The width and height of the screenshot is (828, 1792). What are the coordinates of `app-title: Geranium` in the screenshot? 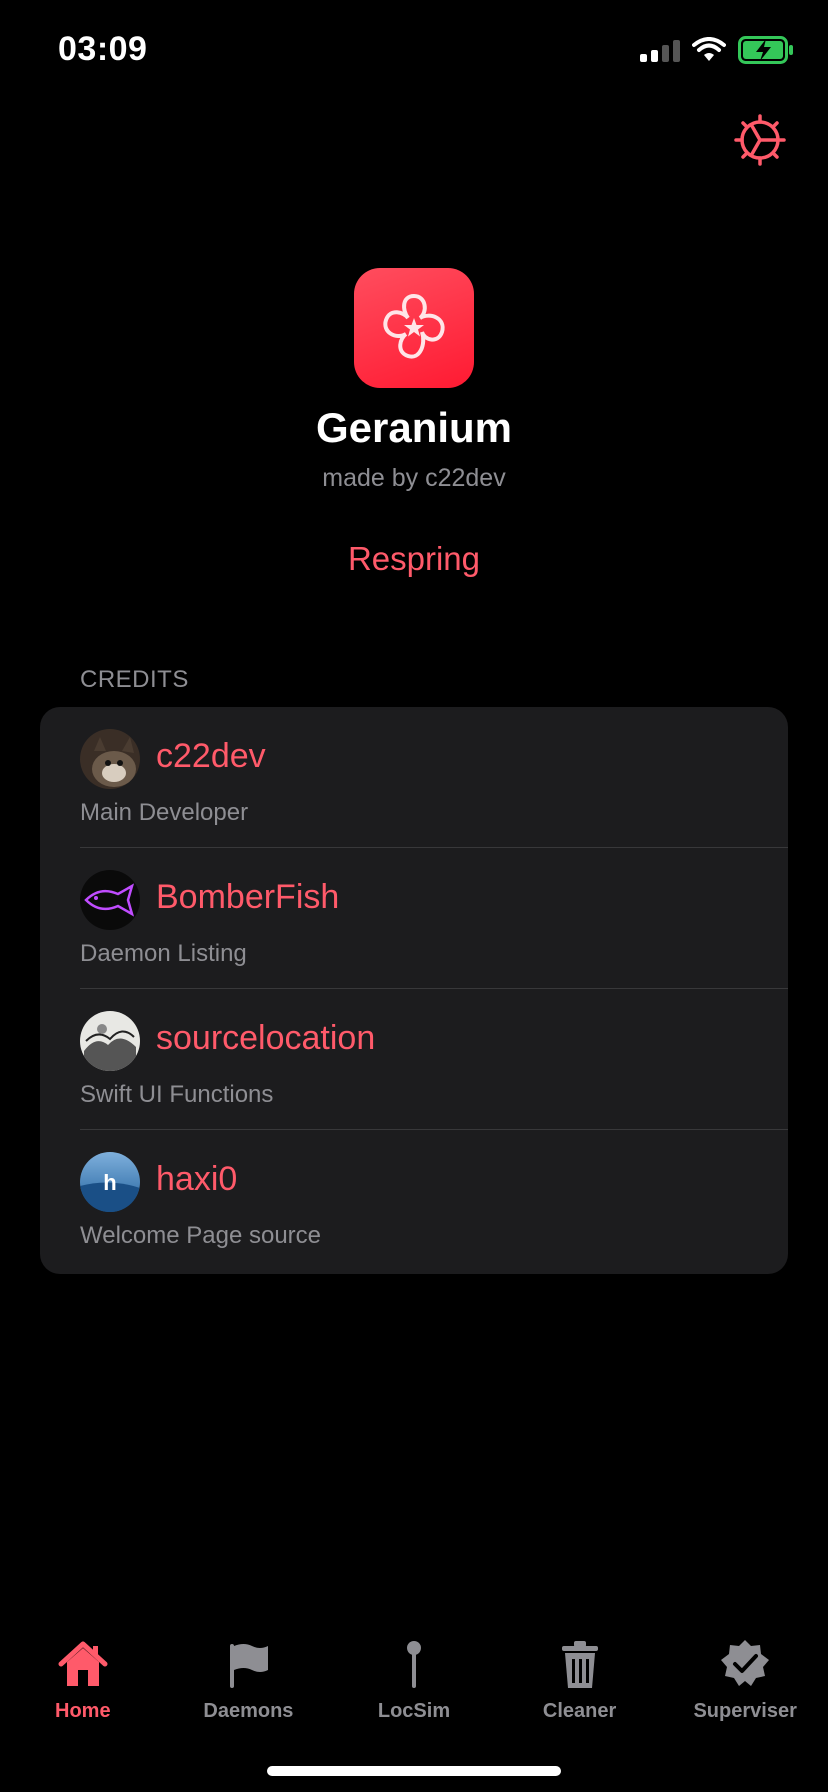 It's located at (414, 427).